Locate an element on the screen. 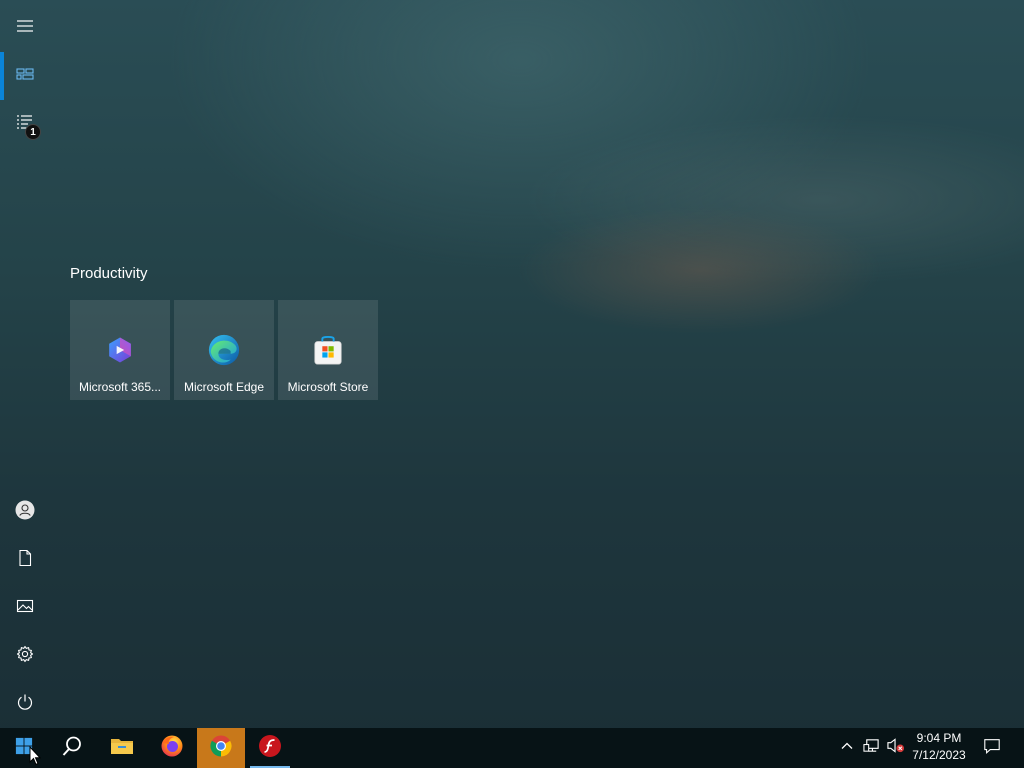  flash-button is located at coordinates (270, 748).